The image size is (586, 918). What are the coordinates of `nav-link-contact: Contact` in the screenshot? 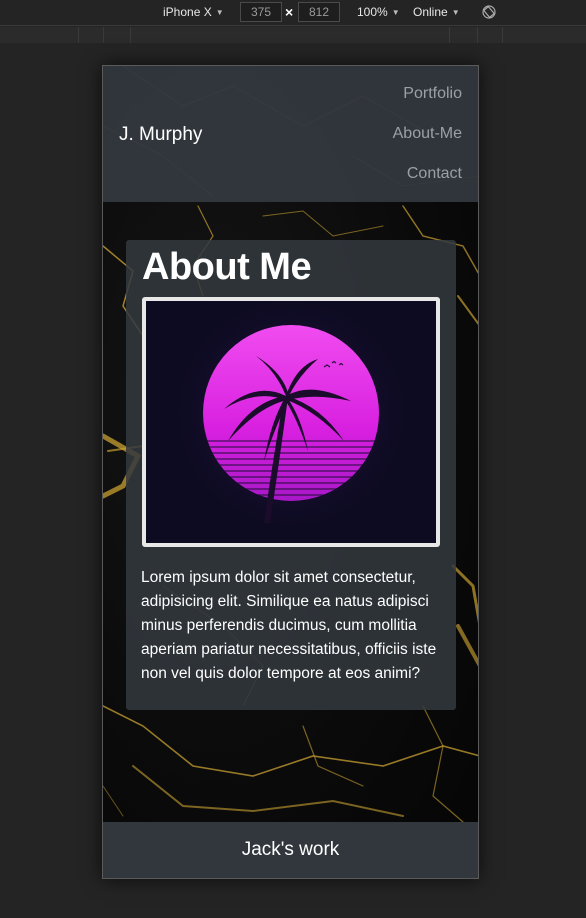 It's located at (434, 174).